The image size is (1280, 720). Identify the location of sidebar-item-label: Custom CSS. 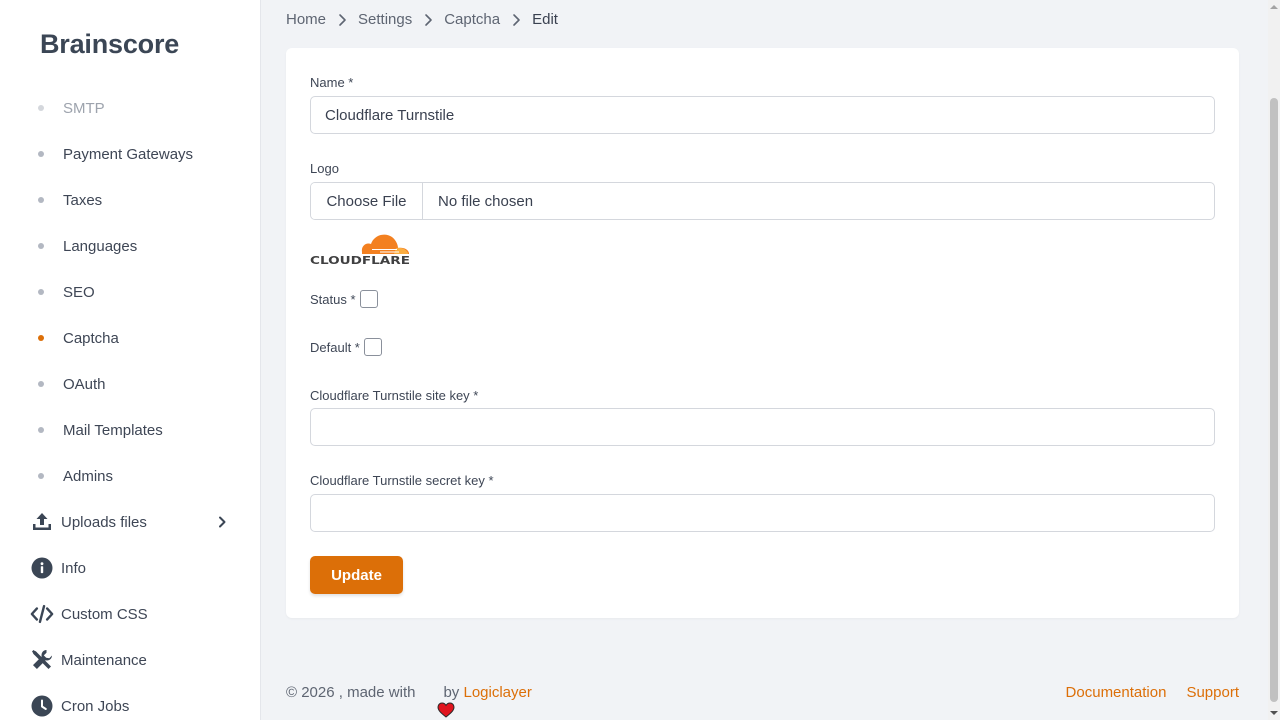
(104, 614).